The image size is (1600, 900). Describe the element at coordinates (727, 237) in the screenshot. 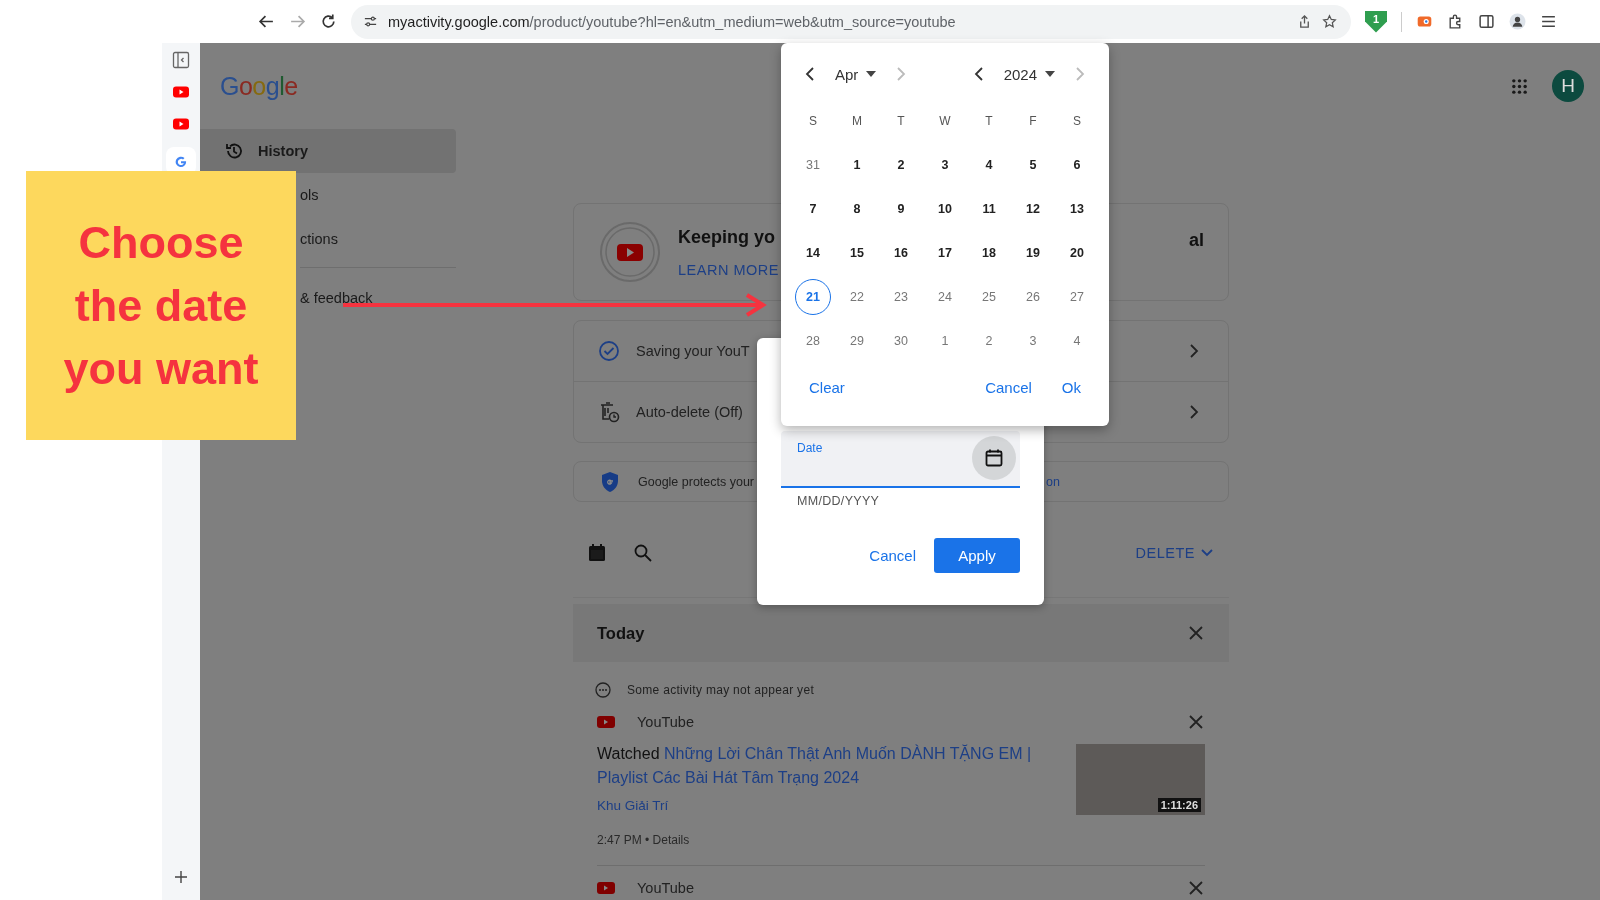

I see `card-title: Keeping yo` at that location.